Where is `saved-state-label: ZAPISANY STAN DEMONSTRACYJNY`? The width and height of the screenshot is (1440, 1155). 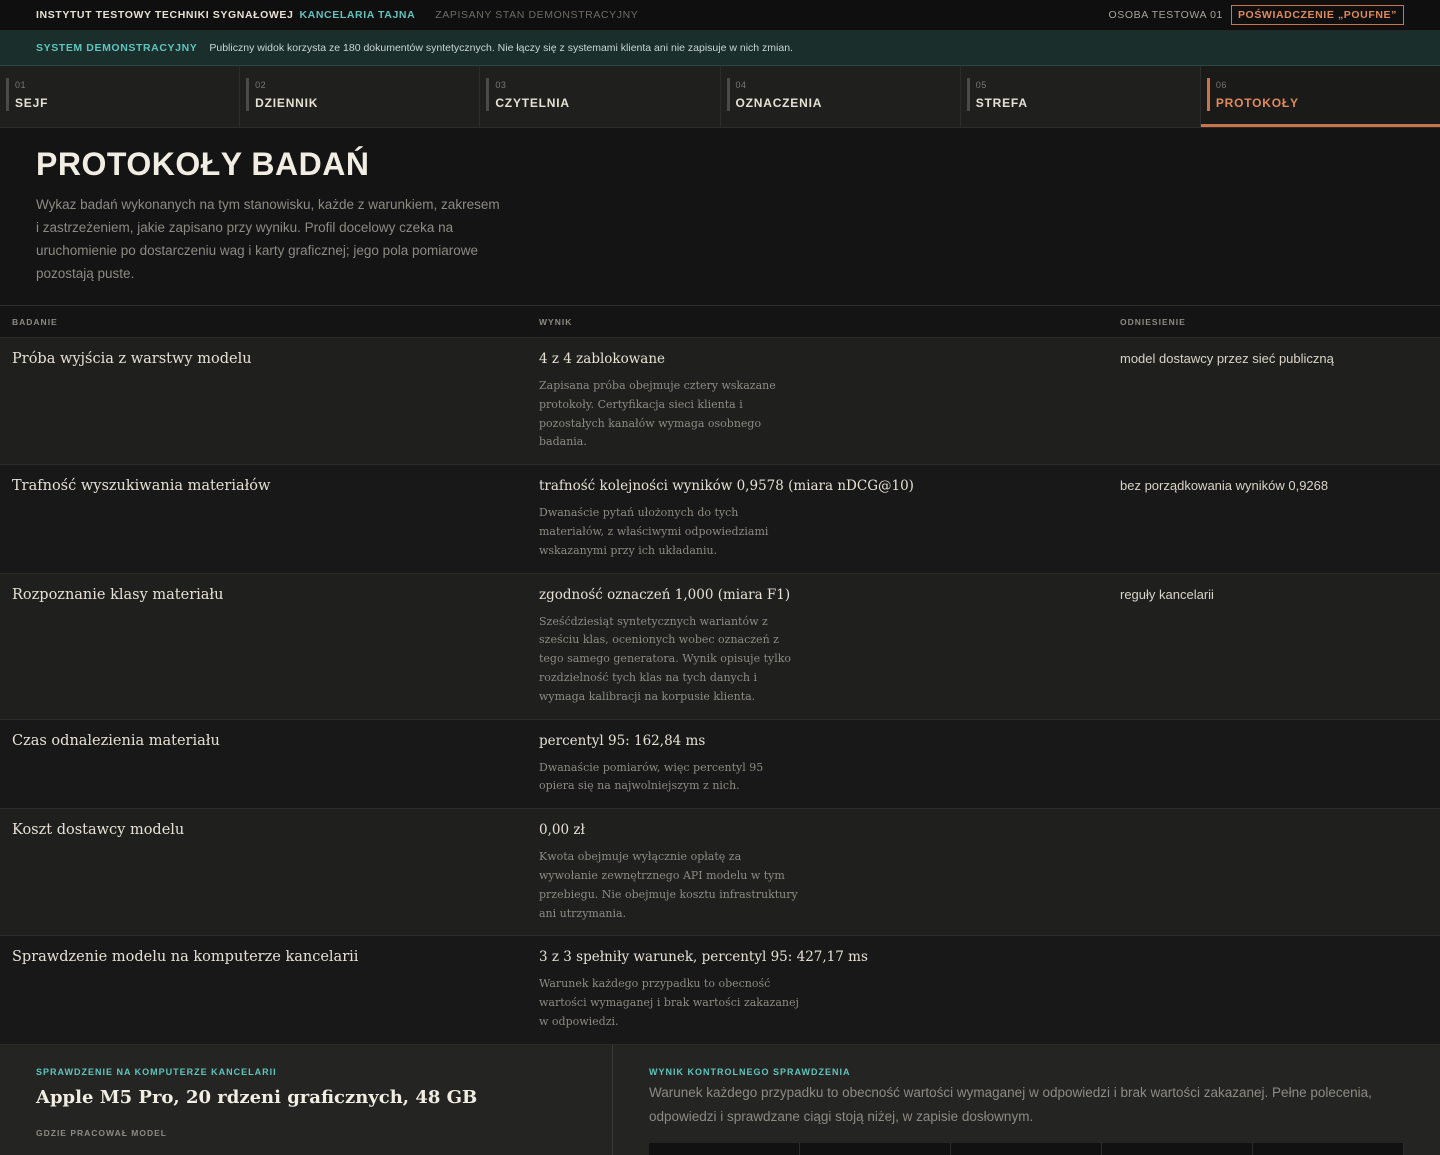
saved-state-label: ZAPISANY STAN DEMONSTRACYJNY is located at coordinates (537, 15).